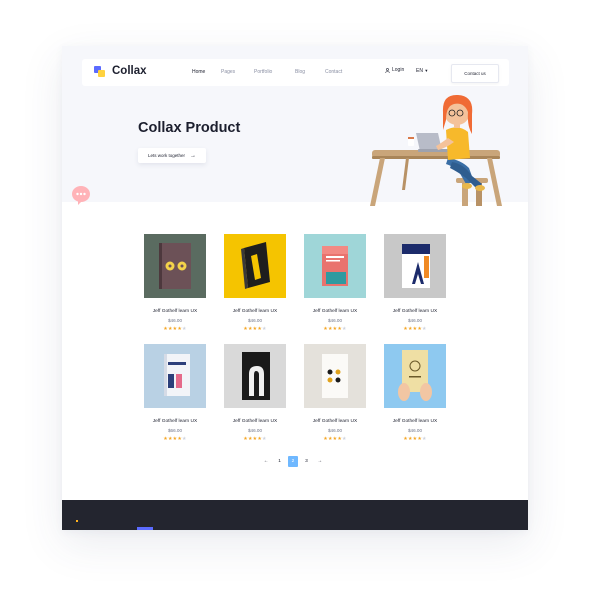  I want to click on nav-link-home: Home, so click(198, 72).